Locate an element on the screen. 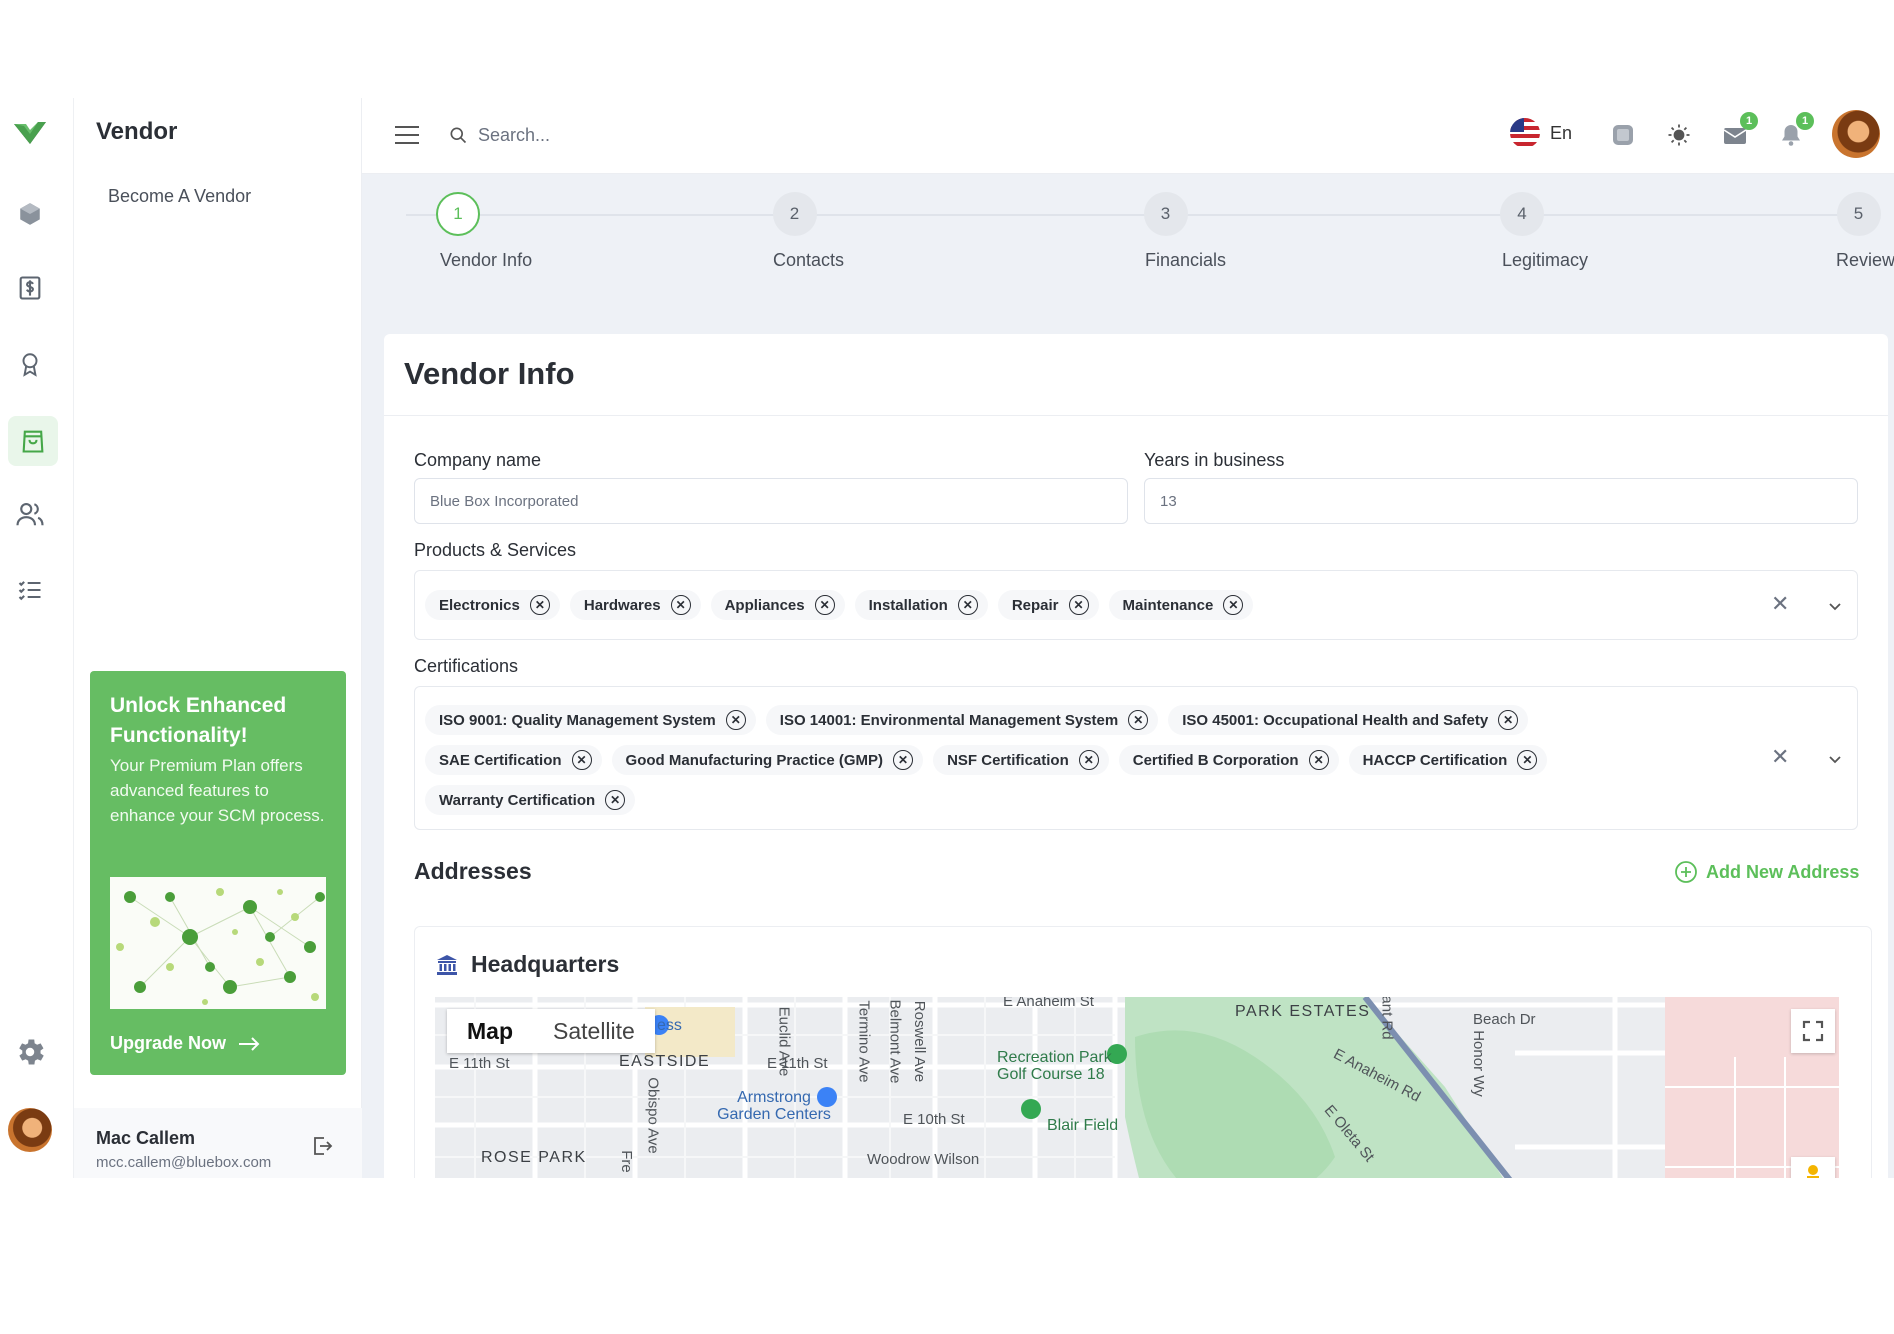 The height and width of the screenshot is (1334, 1894). top-bar: En 1 1 is located at coordinates (1128, 136).